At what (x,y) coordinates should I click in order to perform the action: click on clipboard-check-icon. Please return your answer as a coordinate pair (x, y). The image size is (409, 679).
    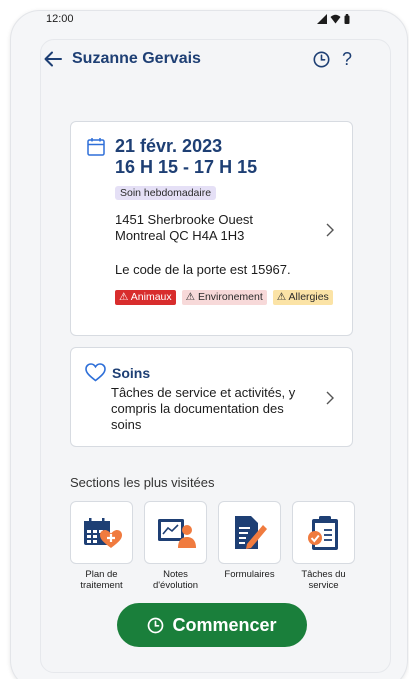
    Looking at the image, I should click on (322, 532).